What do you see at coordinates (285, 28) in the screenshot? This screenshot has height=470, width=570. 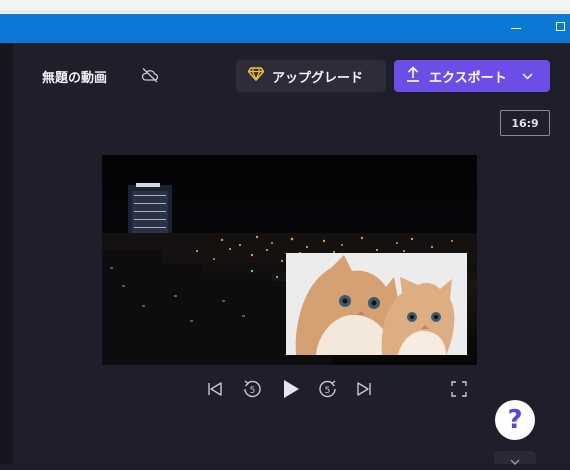 I see `window-titlebar` at bounding box center [285, 28].